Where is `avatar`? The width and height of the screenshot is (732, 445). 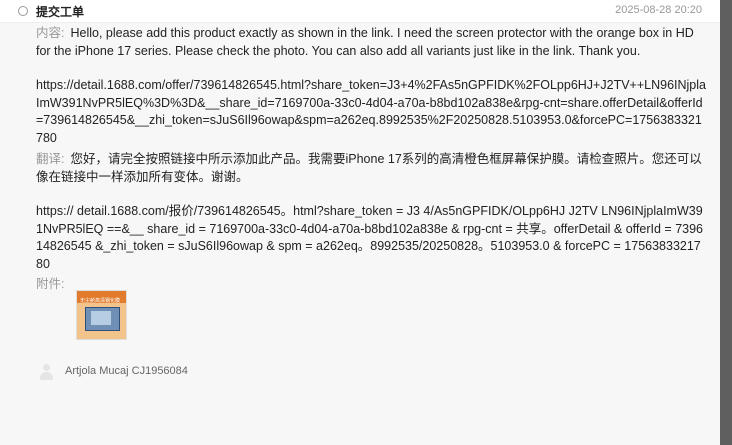 avatar is located at coordinates (46, 372).